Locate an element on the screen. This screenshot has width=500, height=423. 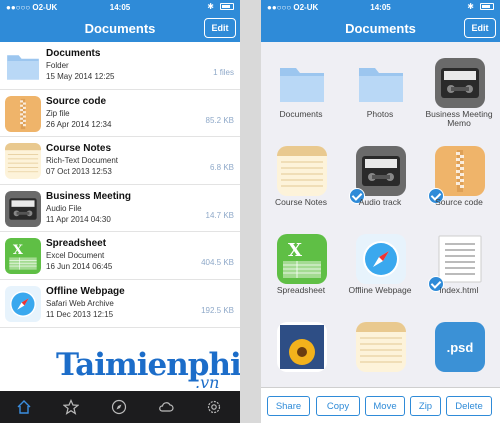
grid-item: .psd is located at coordinates (459, 350).